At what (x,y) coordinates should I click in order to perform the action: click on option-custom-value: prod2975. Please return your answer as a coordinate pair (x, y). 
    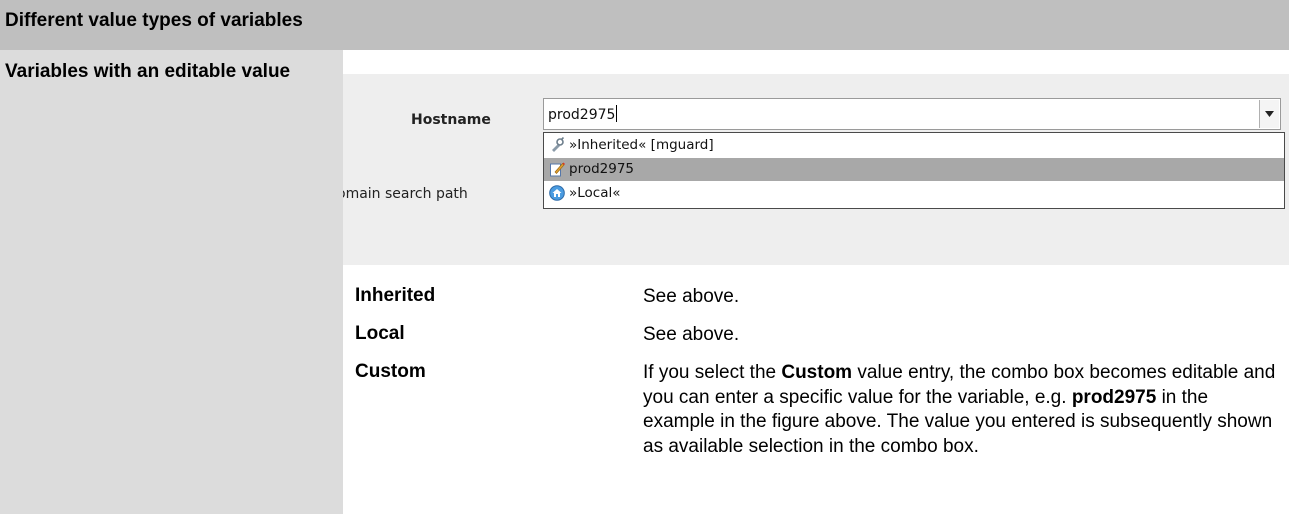
    Looking at the image, I should click on (914, 169).